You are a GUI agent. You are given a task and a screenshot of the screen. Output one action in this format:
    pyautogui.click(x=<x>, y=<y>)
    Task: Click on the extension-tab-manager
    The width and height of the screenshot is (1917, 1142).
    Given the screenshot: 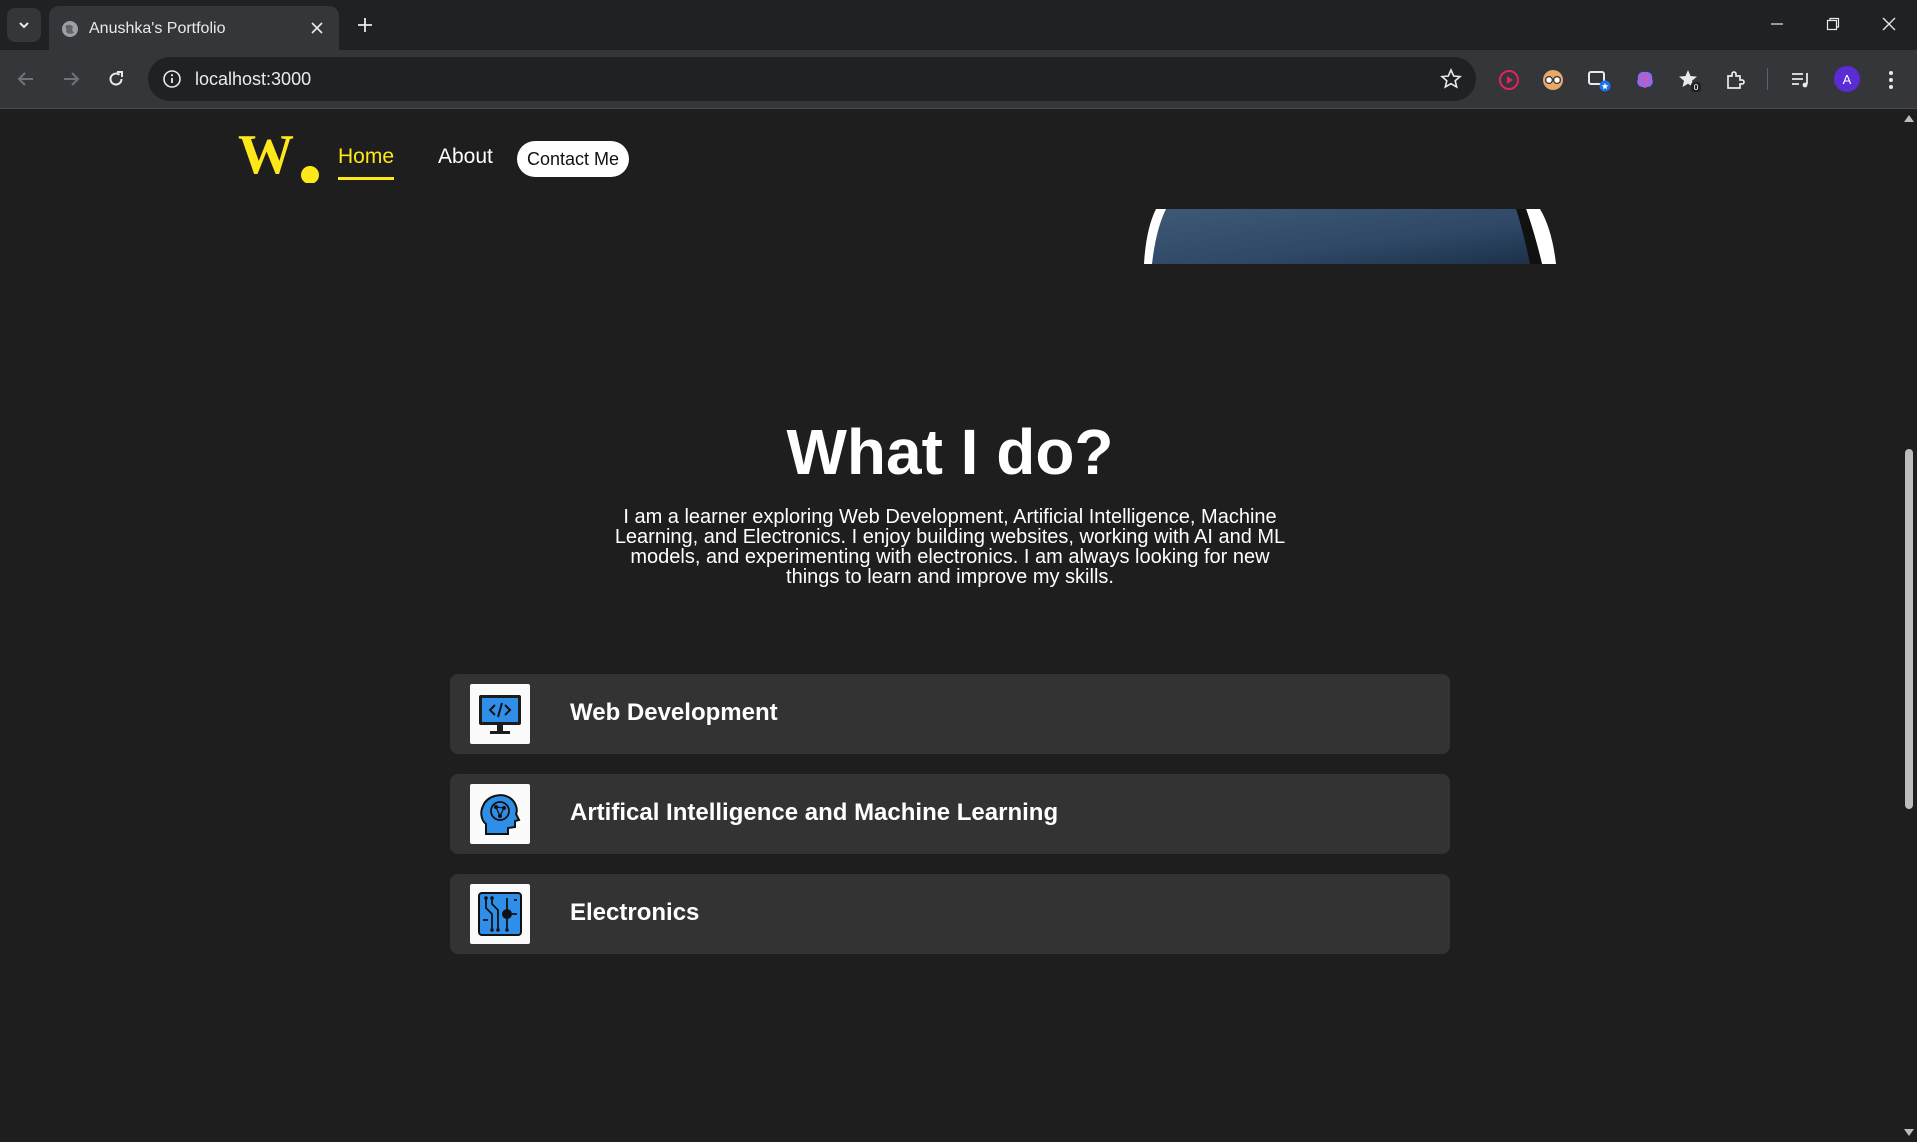 What is the action you would take?
    pyautogui.click(x=1599, y=80)
    